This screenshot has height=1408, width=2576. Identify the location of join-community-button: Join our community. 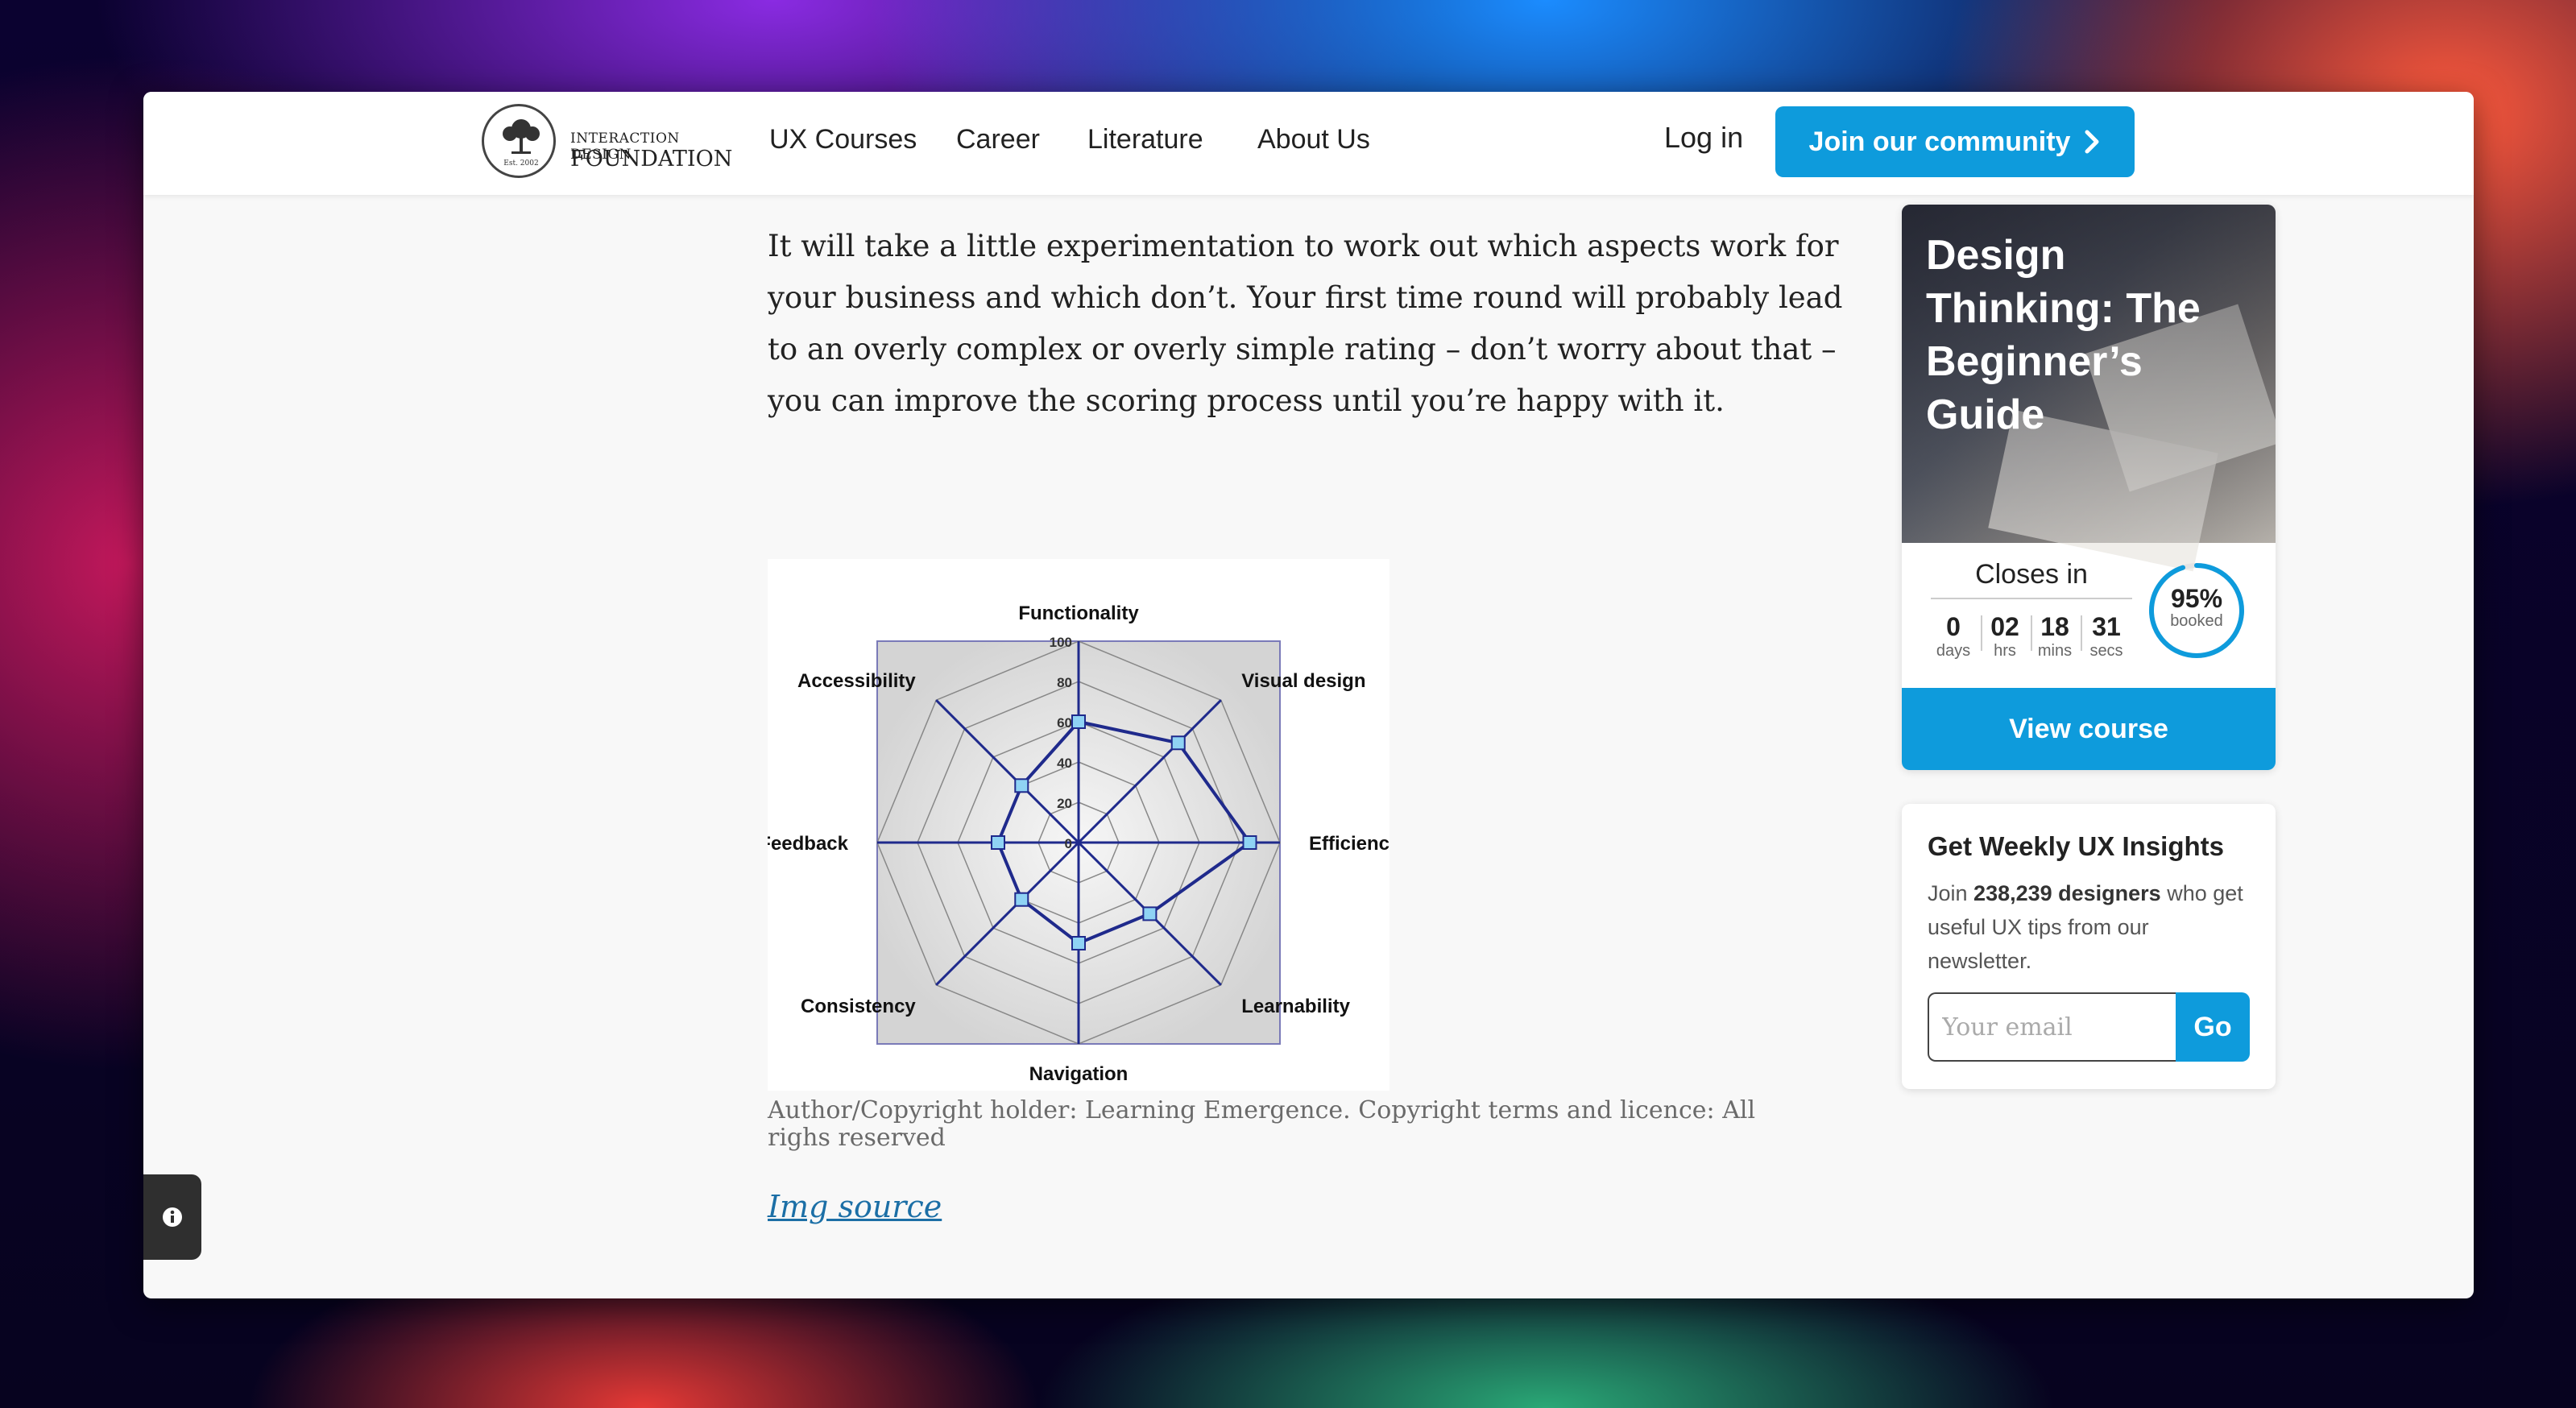
(1955, 141).